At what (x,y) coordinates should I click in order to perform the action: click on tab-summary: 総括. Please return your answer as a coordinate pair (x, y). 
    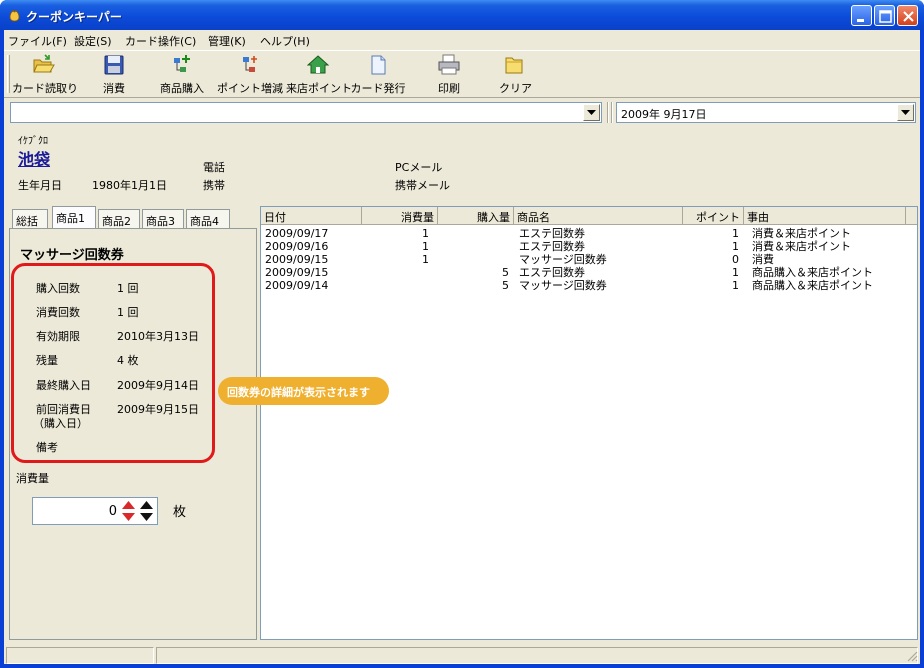
    Looking at the image, I should click on (30, 218).